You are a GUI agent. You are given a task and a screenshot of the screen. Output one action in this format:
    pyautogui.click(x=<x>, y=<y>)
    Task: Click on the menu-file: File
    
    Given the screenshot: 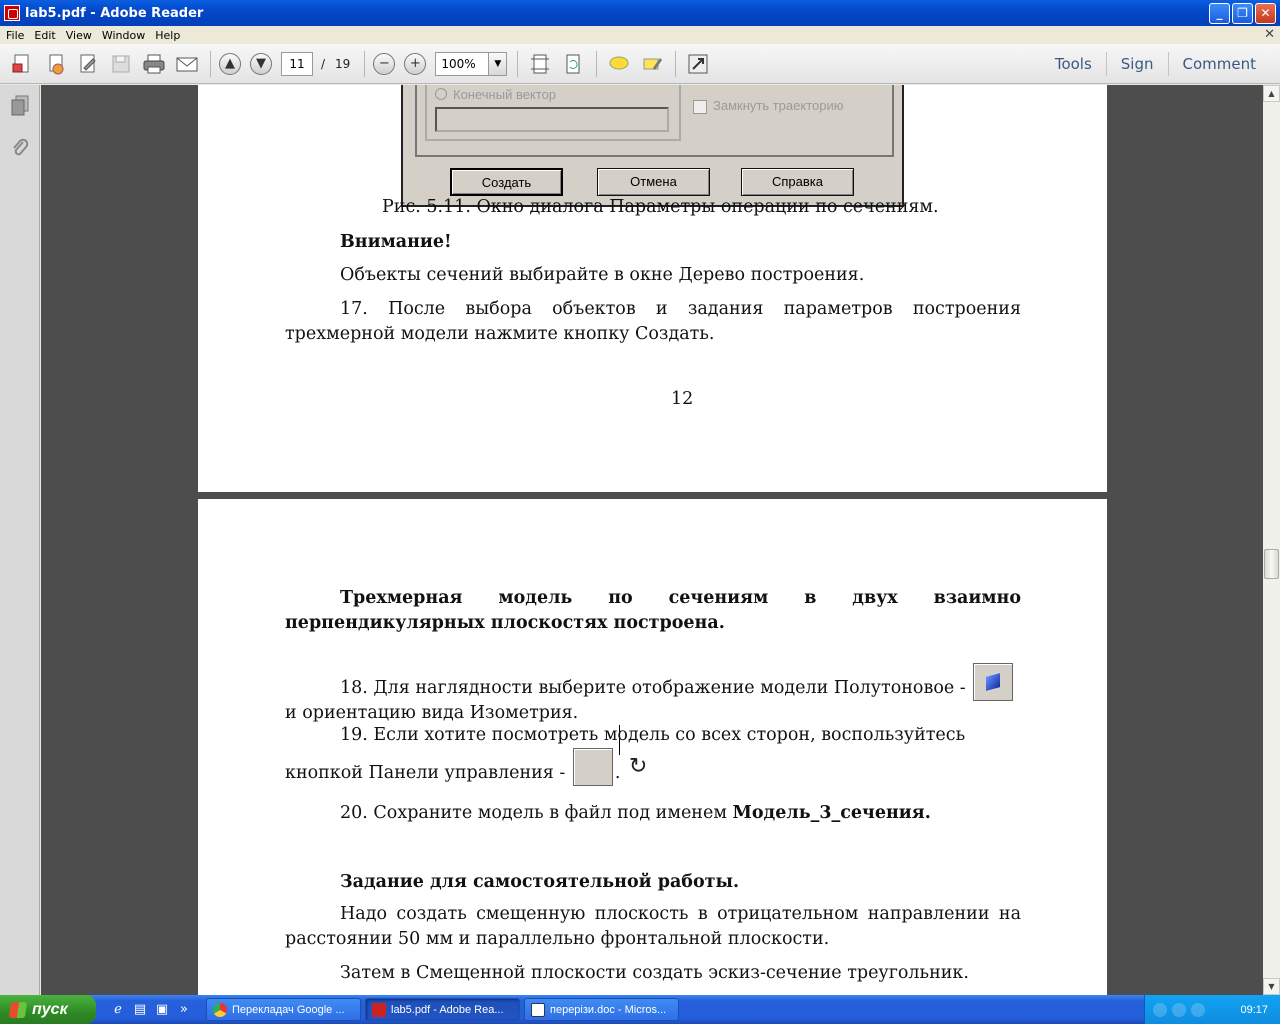 What is the action you would take?
    pyautogui.click(x=15, y=35)
    